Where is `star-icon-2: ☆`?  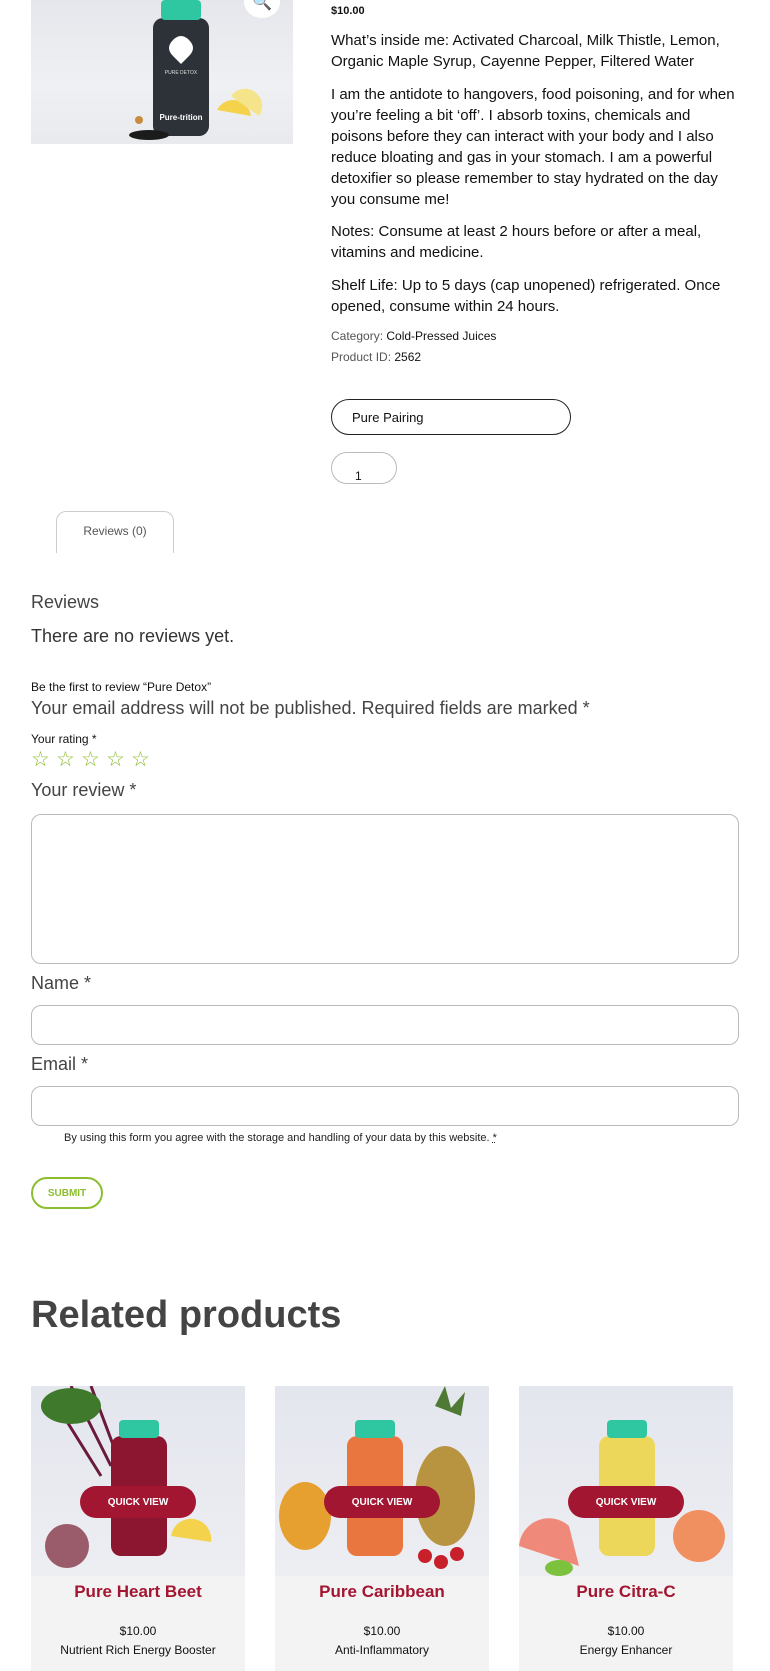 star-icon-2: ☆ is located at coordinates (65, 759).